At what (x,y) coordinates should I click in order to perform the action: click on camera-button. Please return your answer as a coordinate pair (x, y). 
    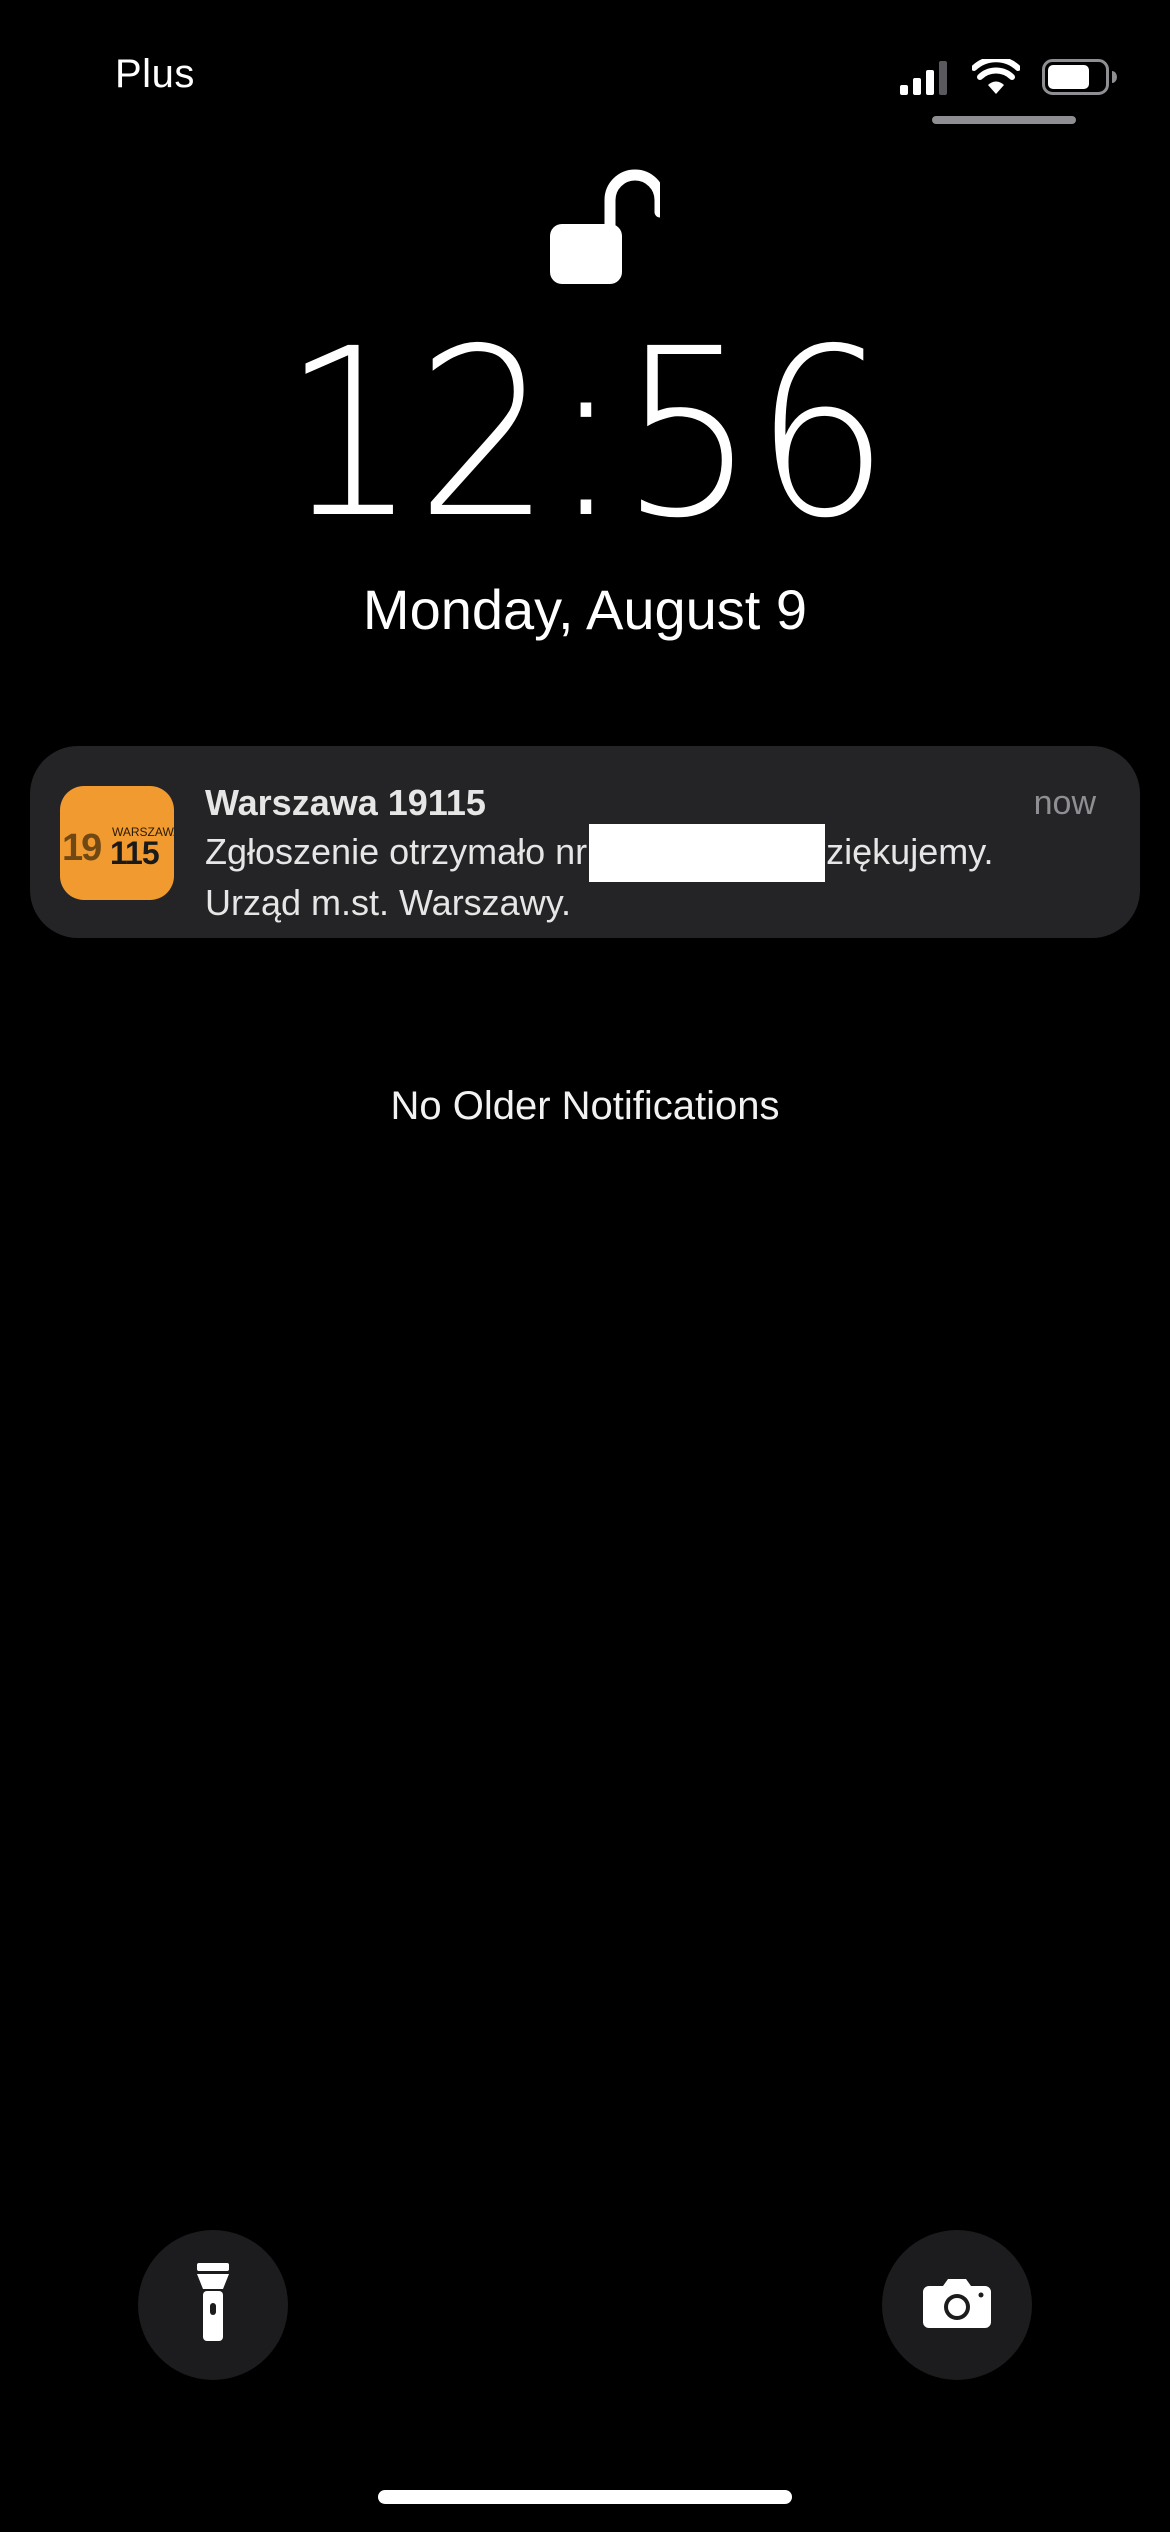
    Looking at the image, I should click on (957, 2305).